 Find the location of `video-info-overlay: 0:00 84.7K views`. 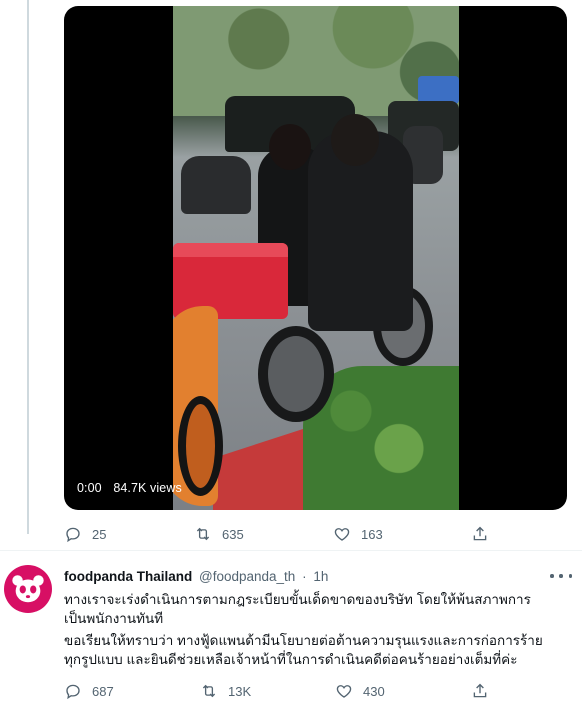

video-info-overlay: 0:00 84.7K views is located at coordinates (133, 488).